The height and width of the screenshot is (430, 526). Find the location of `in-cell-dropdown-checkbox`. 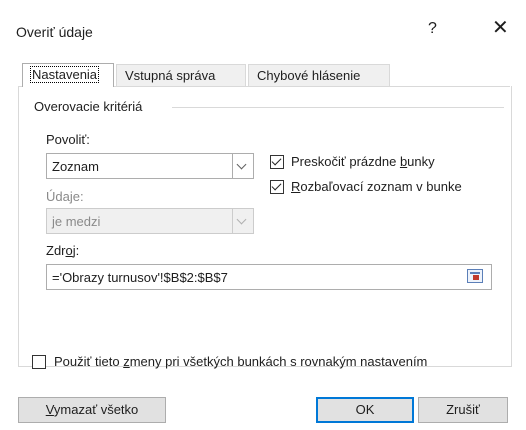

in-cell-dropdown-checkbox is located at coordinates (277, 187).